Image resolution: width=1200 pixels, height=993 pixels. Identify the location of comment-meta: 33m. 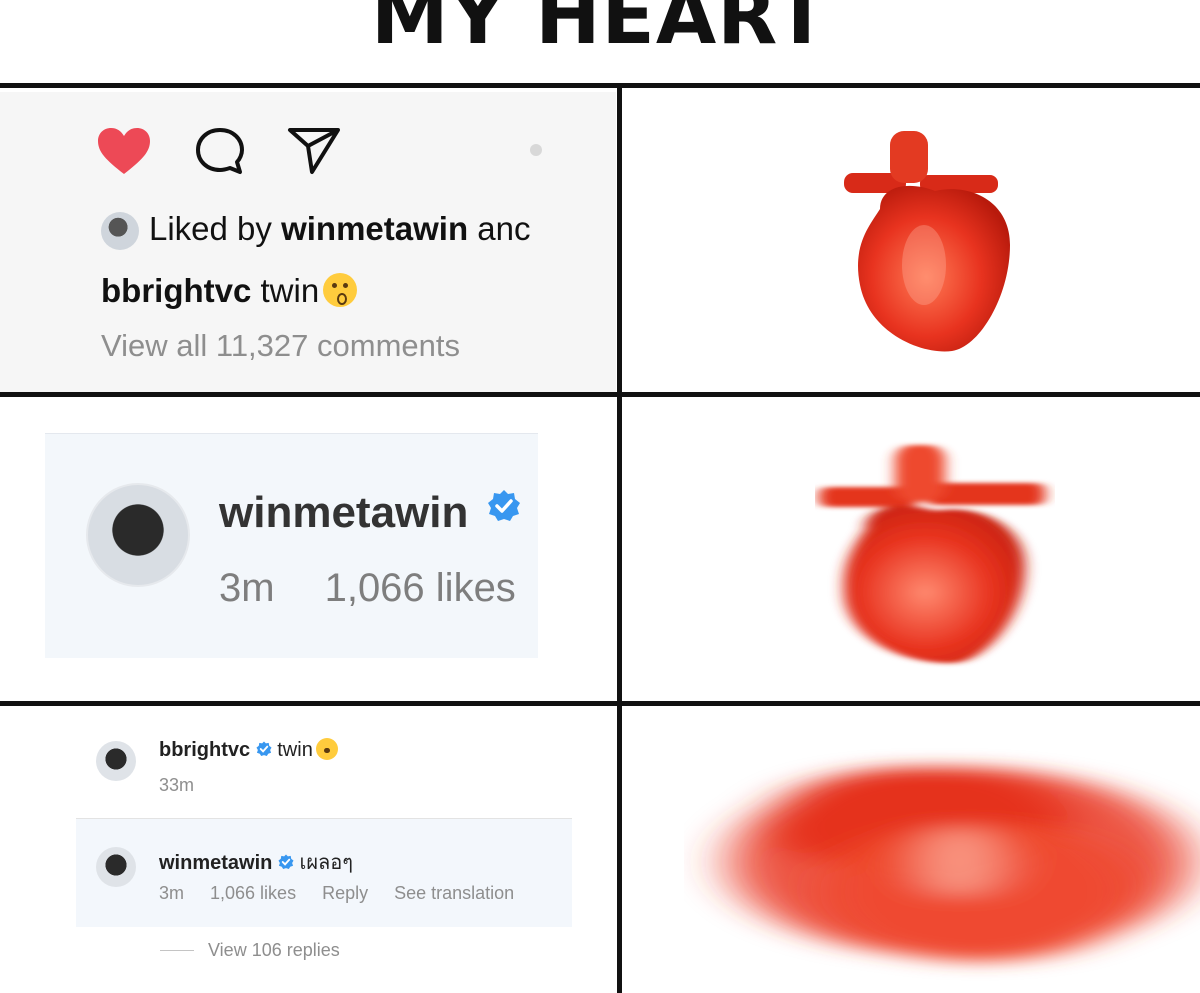
(176, 785).